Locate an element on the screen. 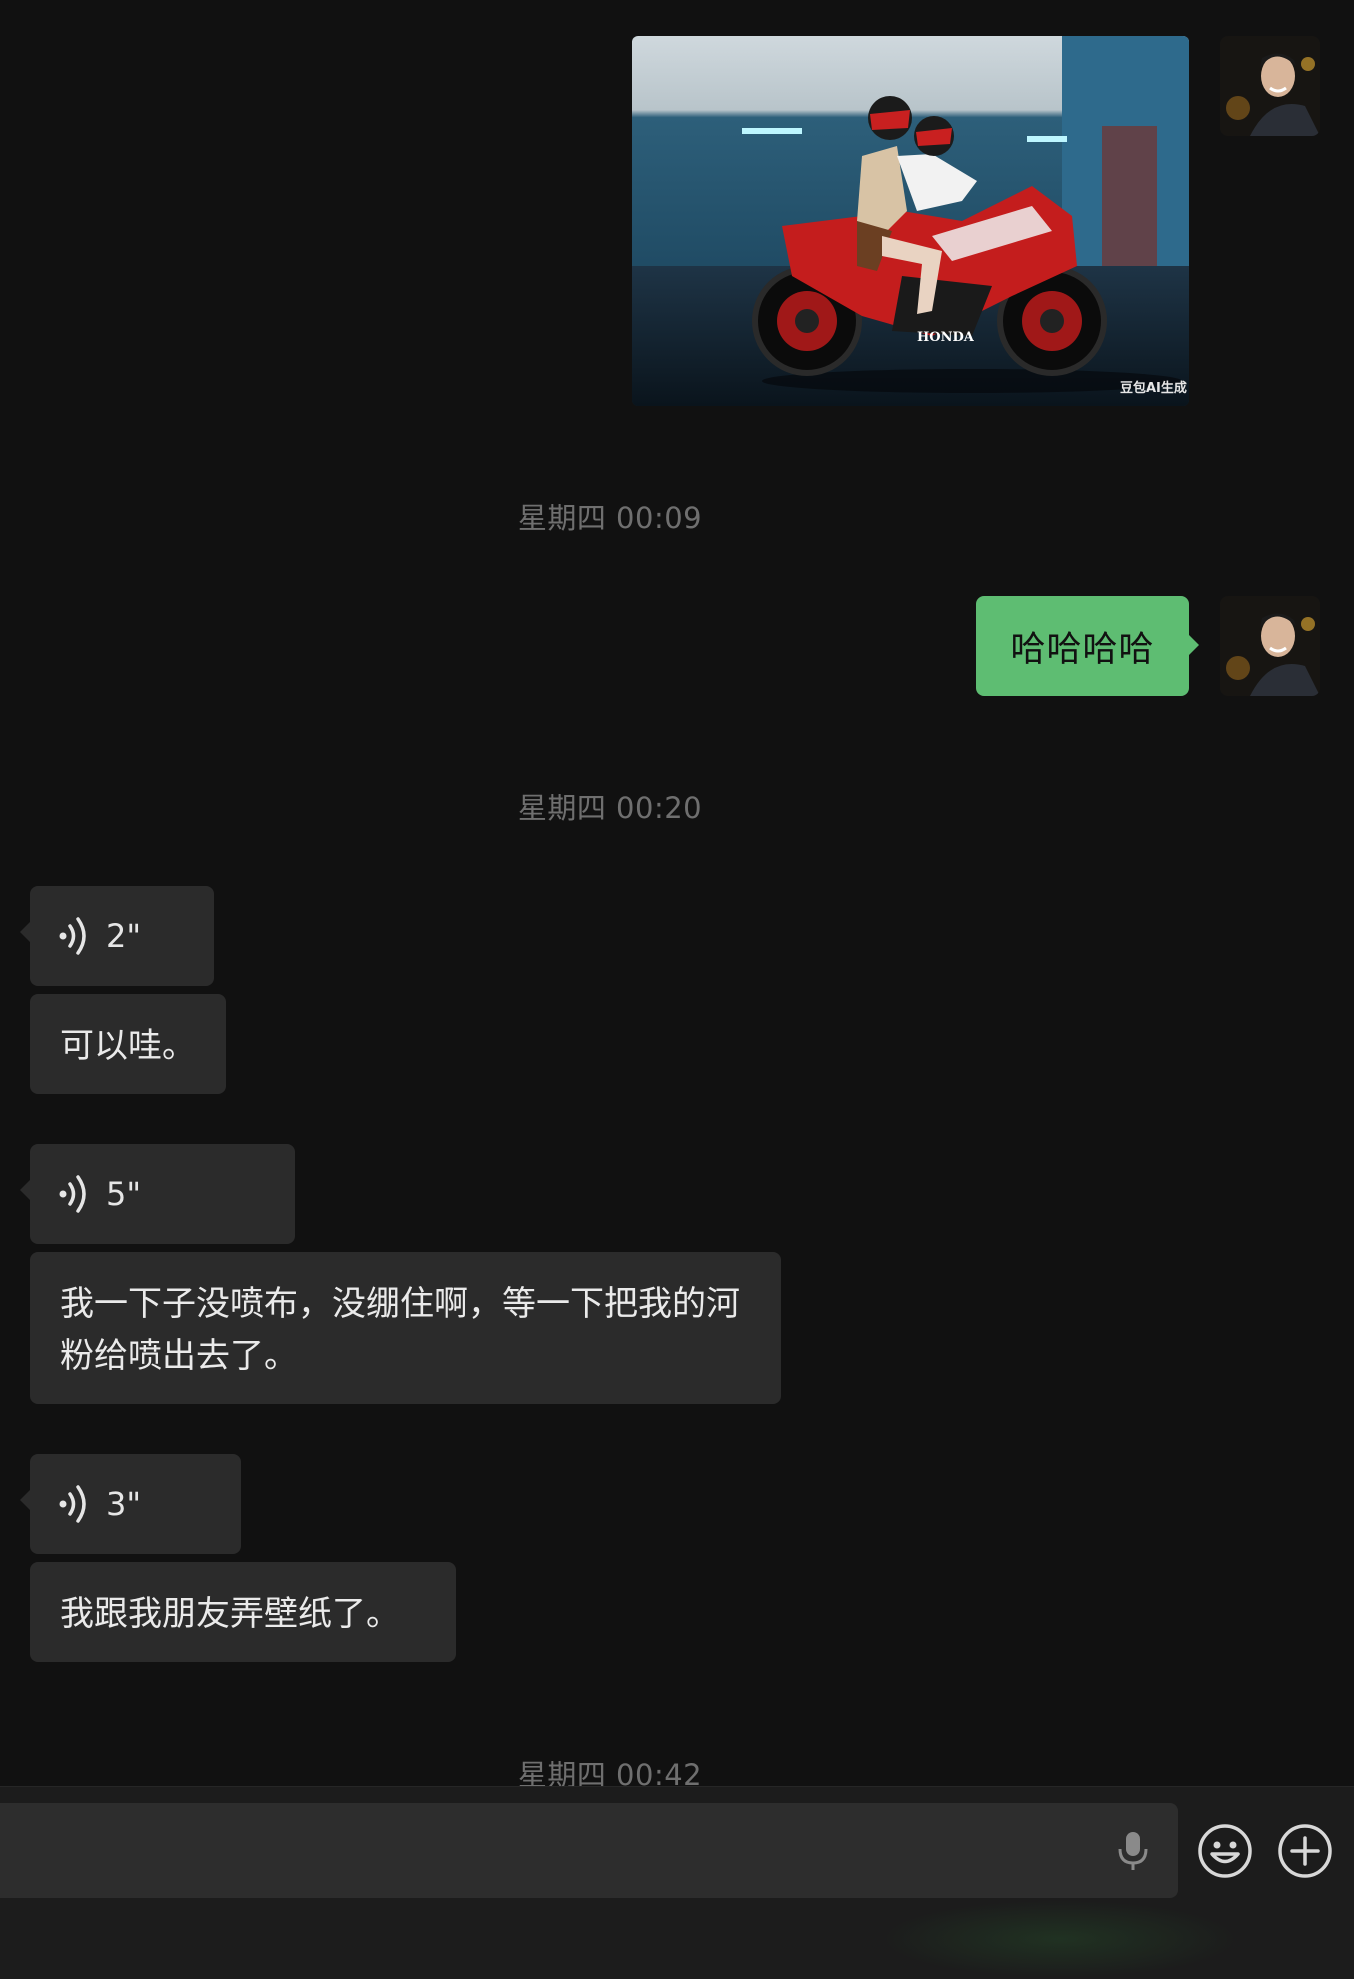  voice-message: 2" is located at coordinates (117, 936).